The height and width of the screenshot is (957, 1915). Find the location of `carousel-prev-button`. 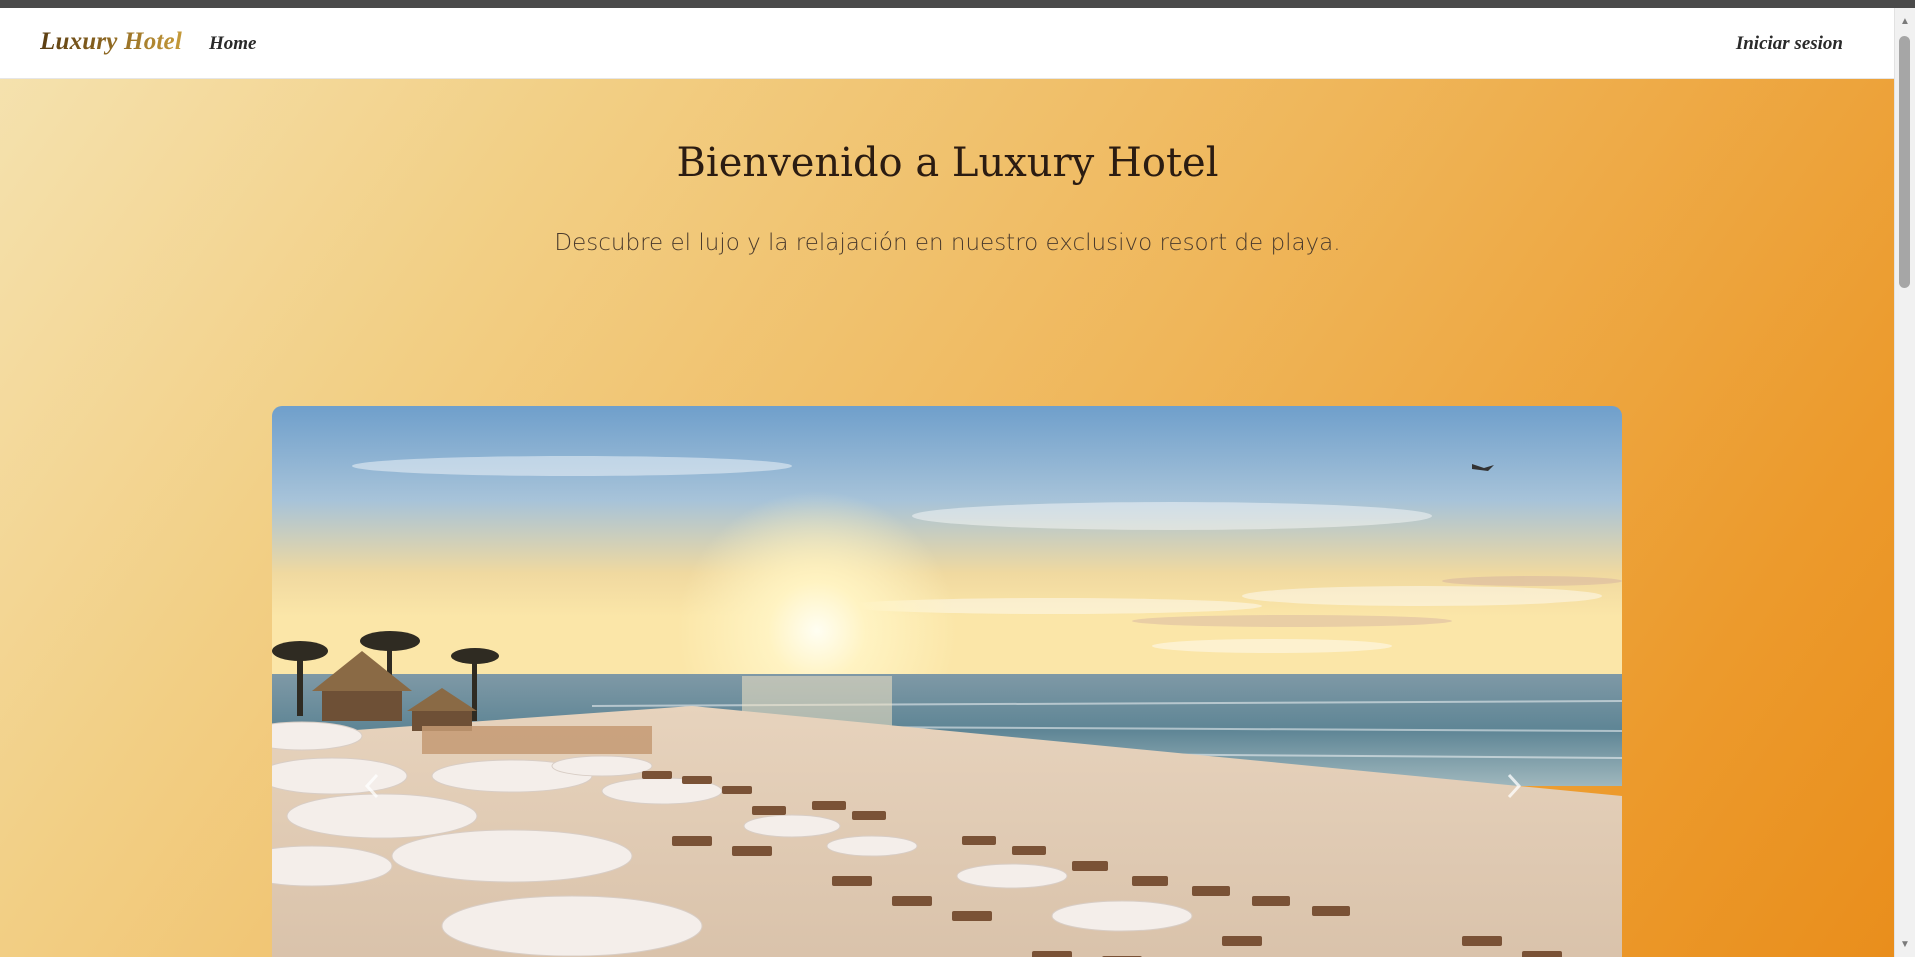

carousel-prev-button is located at coordinates (372, 786).